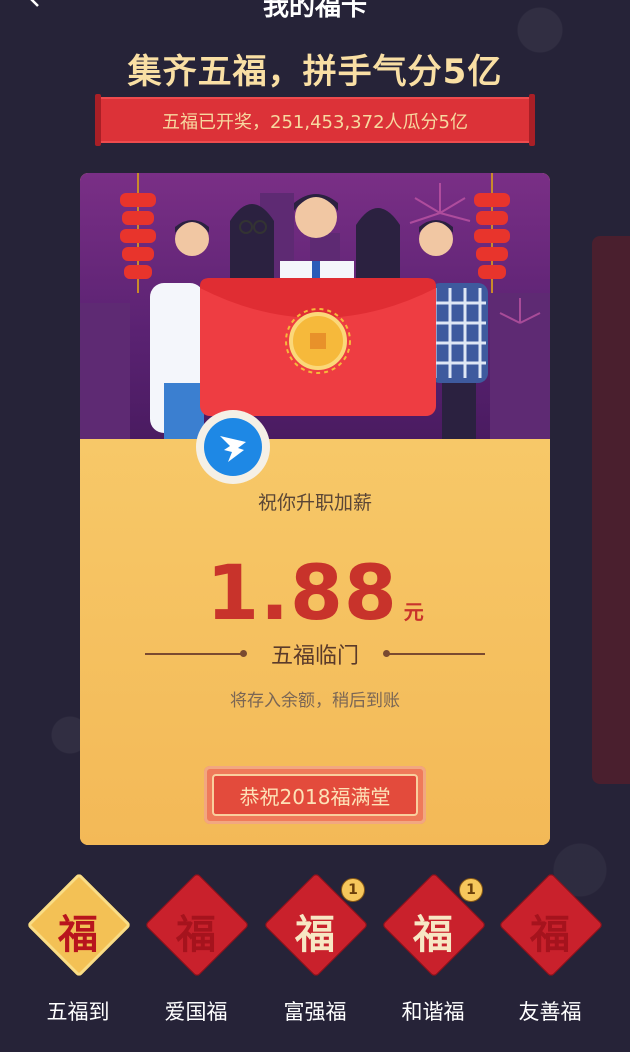  What do you see at coordinates (78, 1012) in the screenshot?
I see `tab-label: 五福到` at bounding box center [78, 1012].